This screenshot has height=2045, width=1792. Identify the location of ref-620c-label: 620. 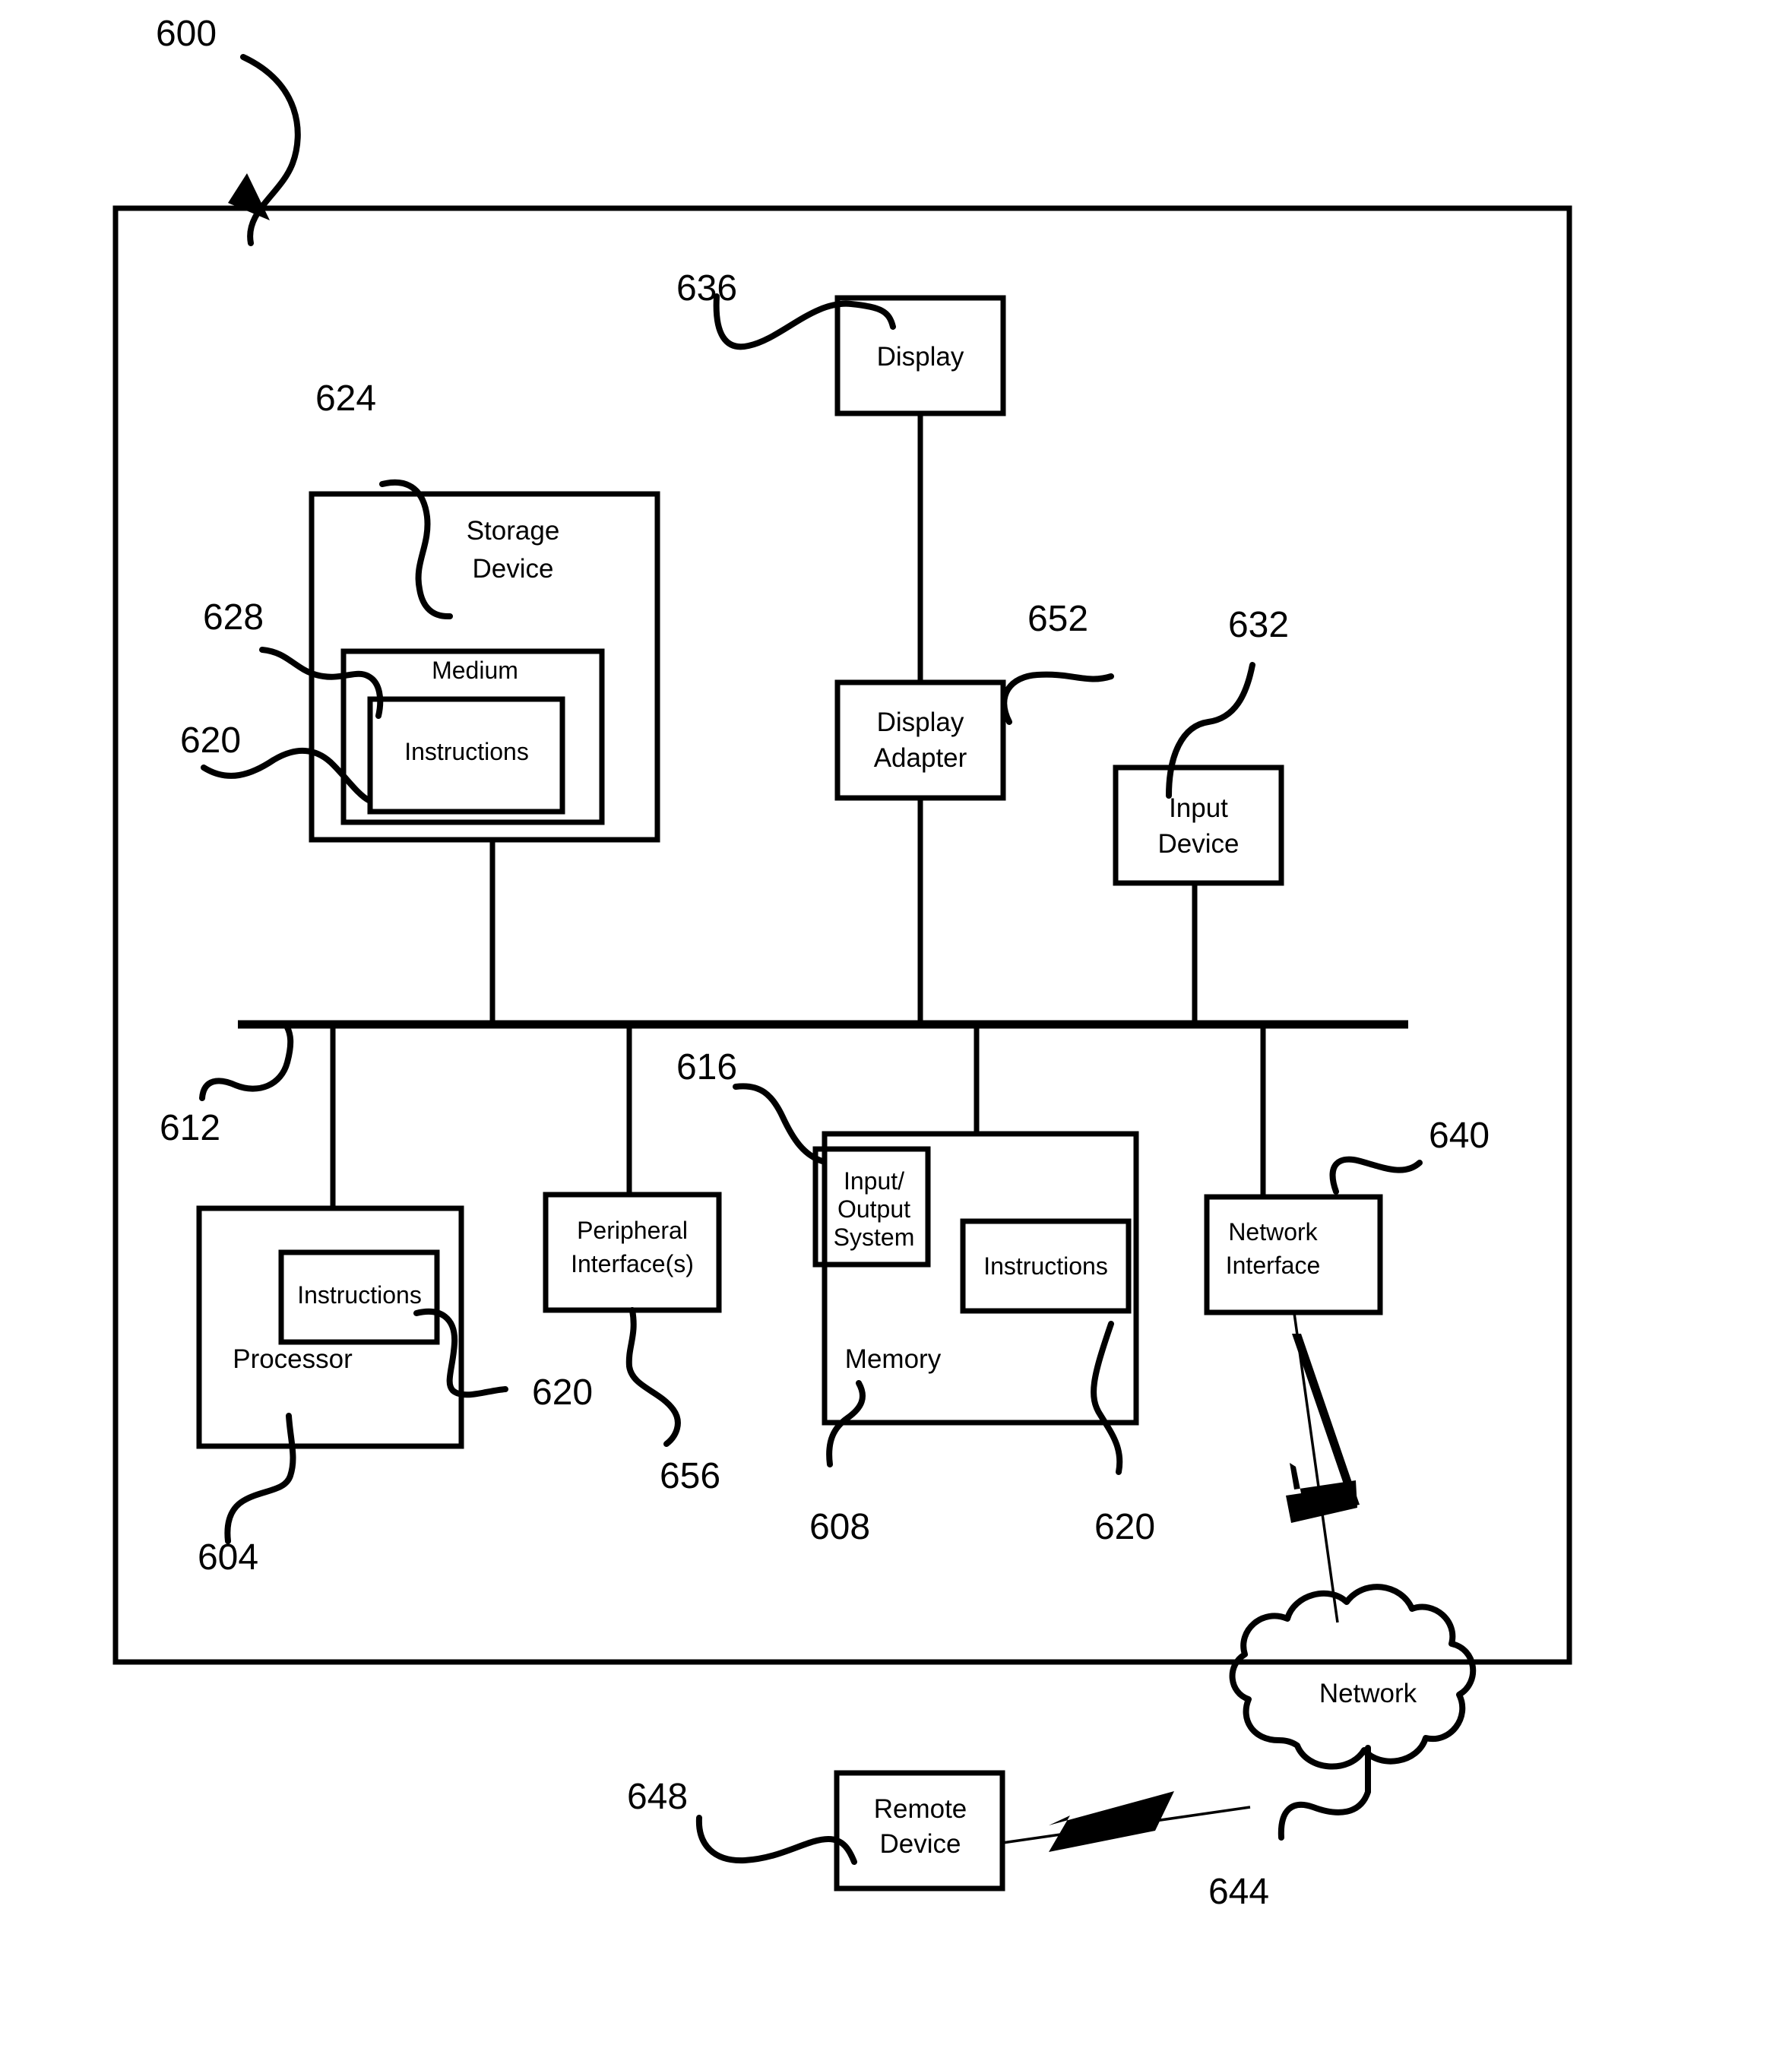
(1124, 1527).